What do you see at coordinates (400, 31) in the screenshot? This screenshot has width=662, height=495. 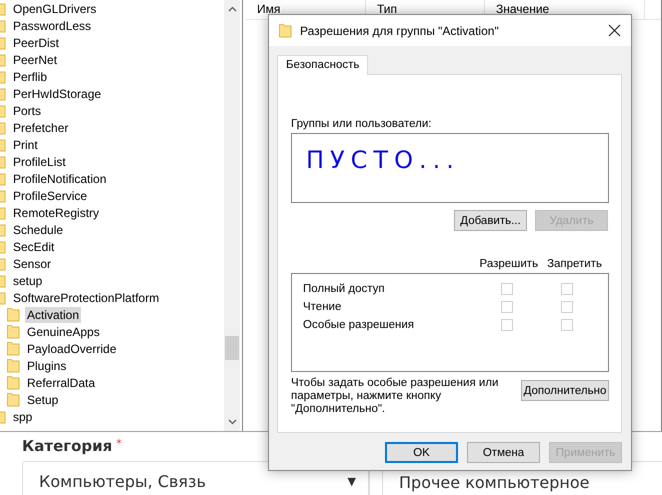 I see `window-title: Разрешения для группы "Activation"` at bounding box center [400, 31].